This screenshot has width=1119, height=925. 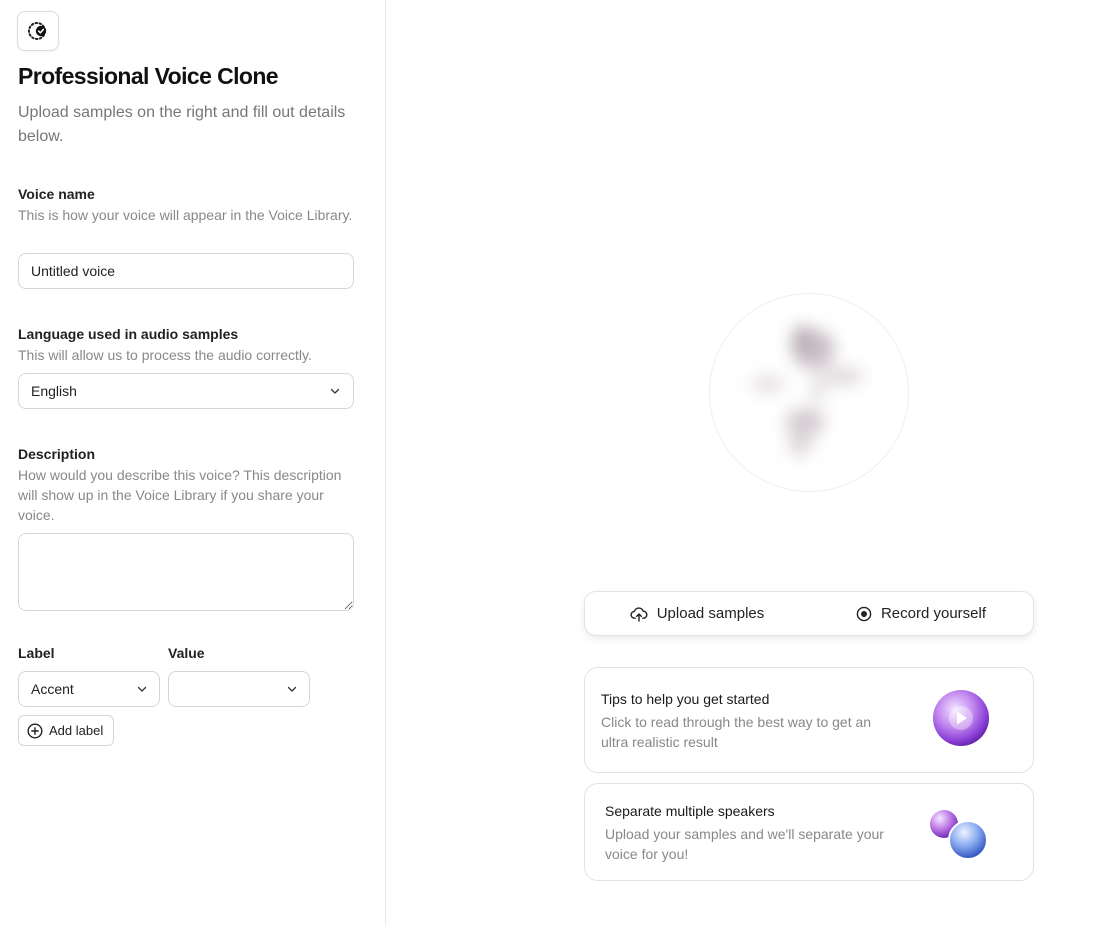 What do you see at coordinates (89, 689) in the screenshot?
I see `label-select: Accent` at bounding box center [89, 689].